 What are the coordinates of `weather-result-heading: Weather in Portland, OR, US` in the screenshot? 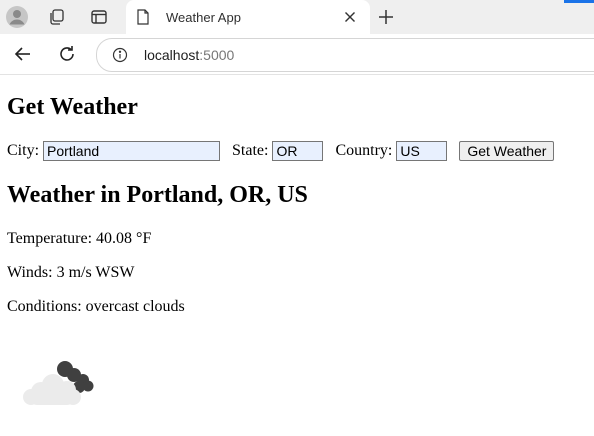 It's located at (157, 195).